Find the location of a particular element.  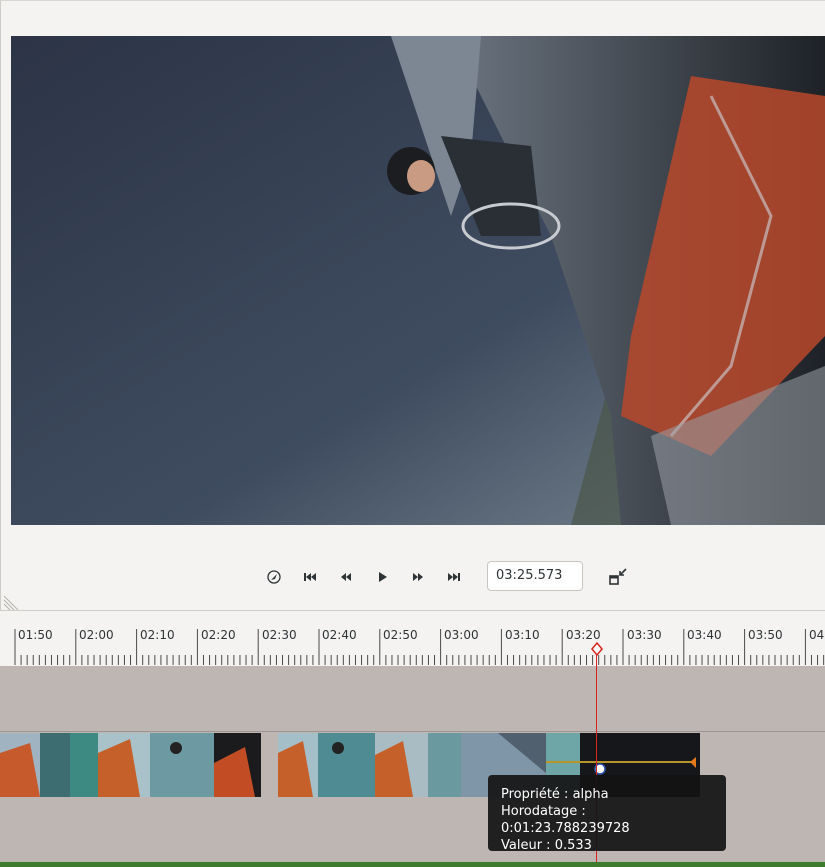

exit-fullscreen-icon is located at coordinates (618, 577).